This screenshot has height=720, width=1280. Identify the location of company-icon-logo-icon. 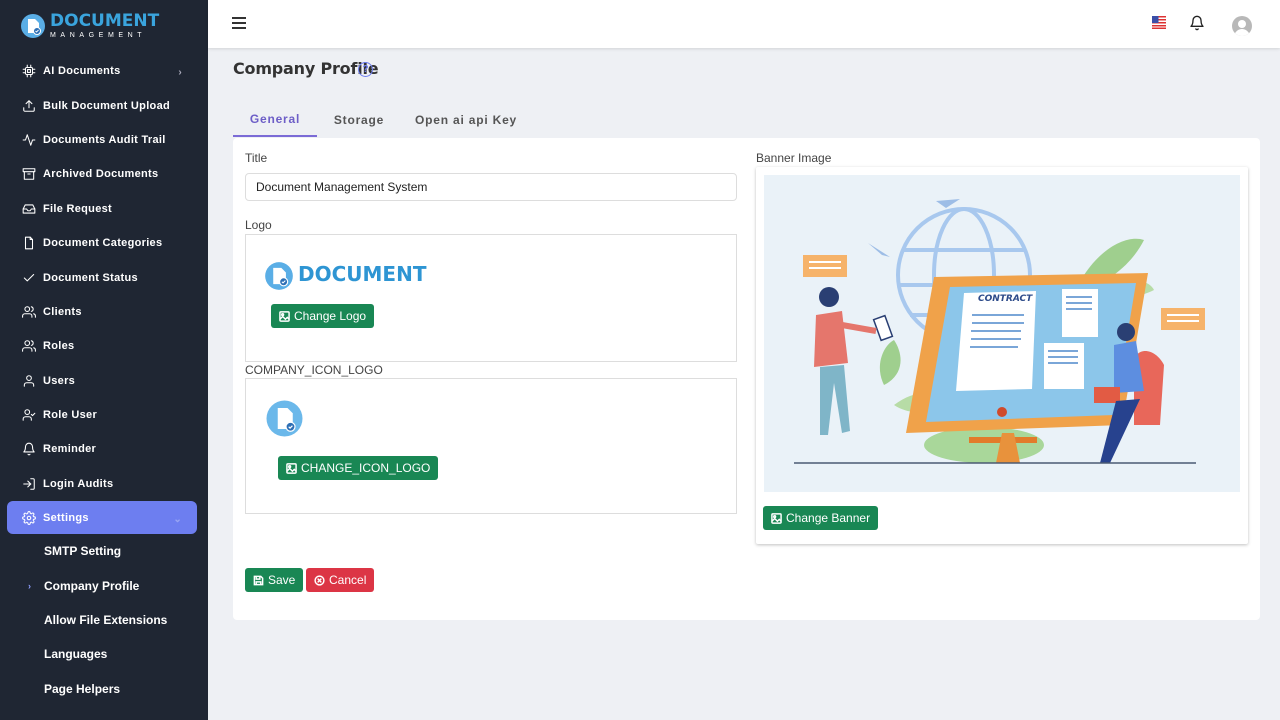
(284, 418).